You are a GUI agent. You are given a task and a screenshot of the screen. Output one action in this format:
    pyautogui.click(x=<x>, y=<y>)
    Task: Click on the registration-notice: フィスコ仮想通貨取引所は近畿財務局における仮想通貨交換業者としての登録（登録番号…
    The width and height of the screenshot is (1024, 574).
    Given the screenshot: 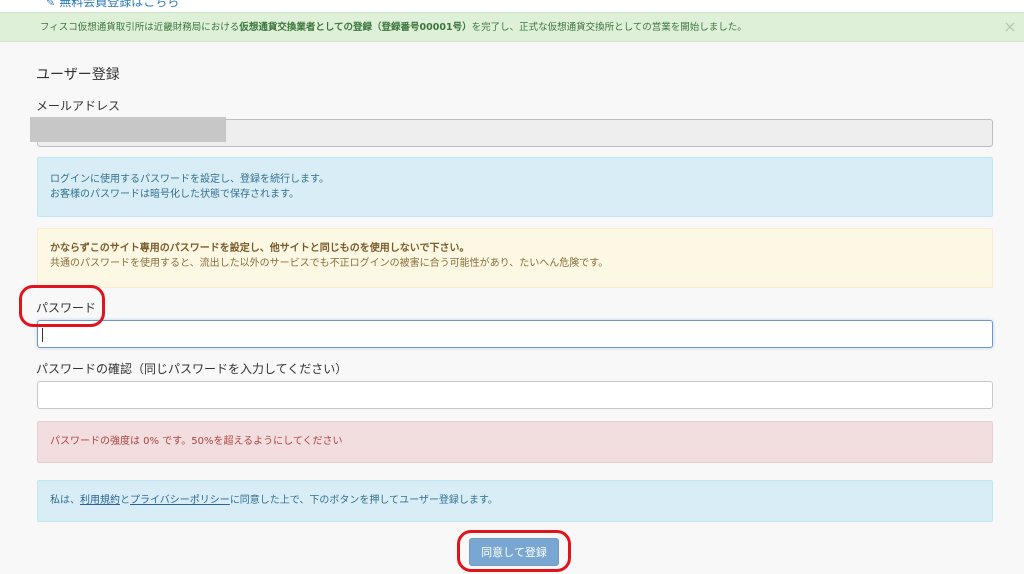 What is the action you would take?
    pyautogui.click(x=512, y=27)
    